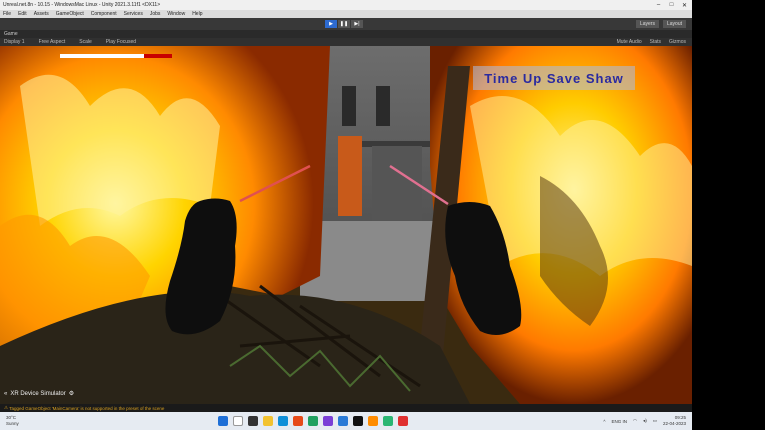 This screenshot has height=430, width=765. I want to click on screen-border, so click(728, 215).